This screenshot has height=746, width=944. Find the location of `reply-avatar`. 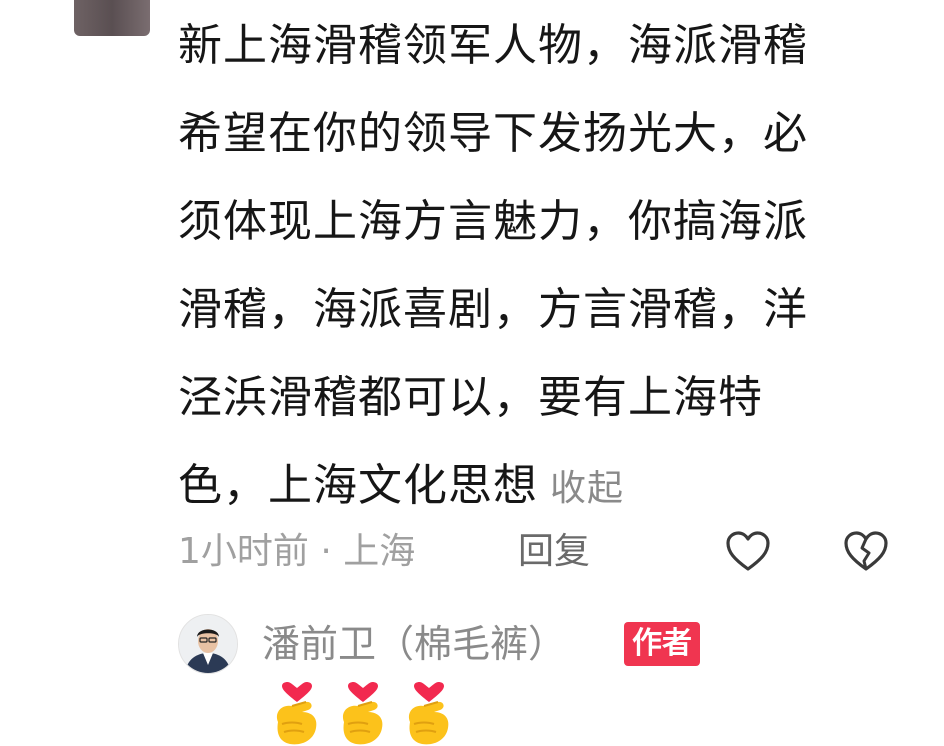

reply-avatar is located at coordinates (208, 644).